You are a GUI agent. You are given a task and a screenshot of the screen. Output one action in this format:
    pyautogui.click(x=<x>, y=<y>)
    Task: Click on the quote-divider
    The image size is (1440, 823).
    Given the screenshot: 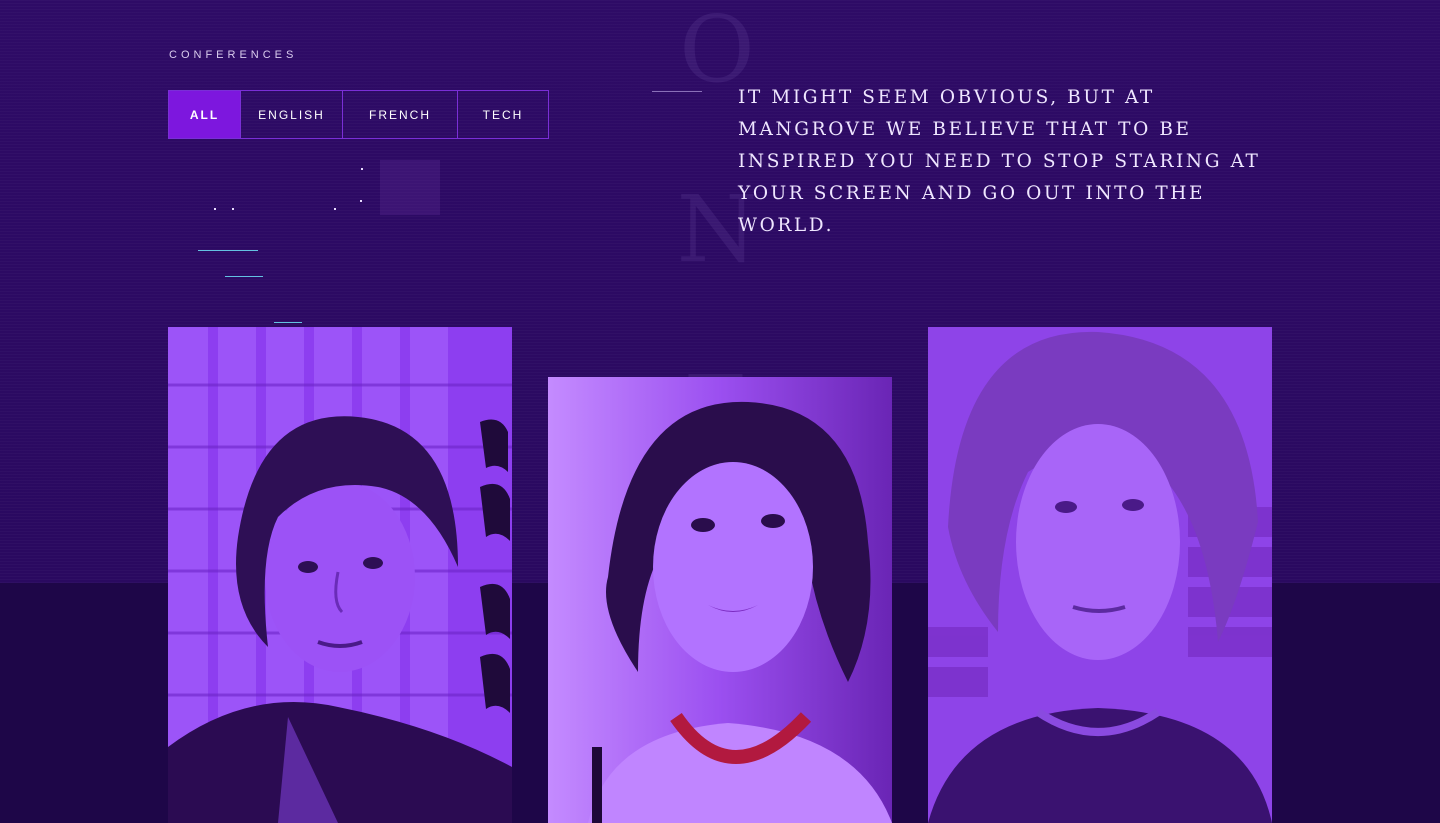 What is the action you would take?
    pyautogui.click(x=677, y=91)
    